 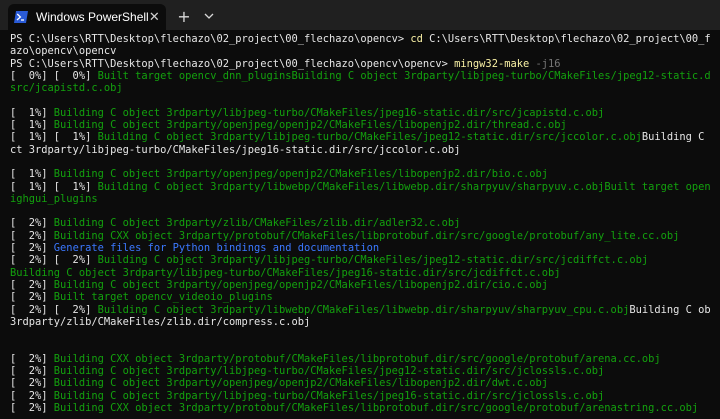 What do you see at coordinates (194, 75) in the screenshot?
I see `terminal-text: Built target opencv_dnn_plugins` at bounding box center [194, 75].